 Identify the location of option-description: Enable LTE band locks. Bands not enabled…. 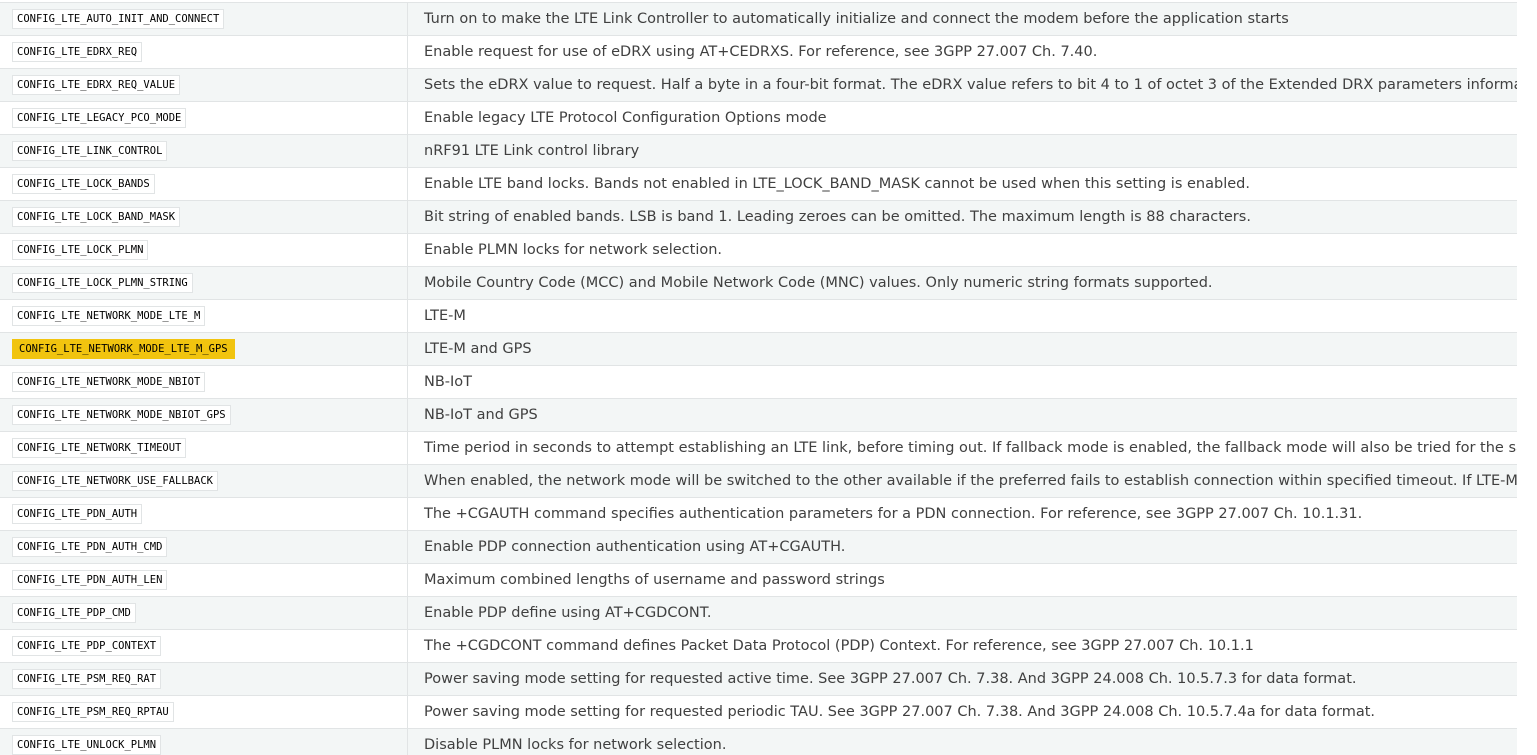
(962, 184).